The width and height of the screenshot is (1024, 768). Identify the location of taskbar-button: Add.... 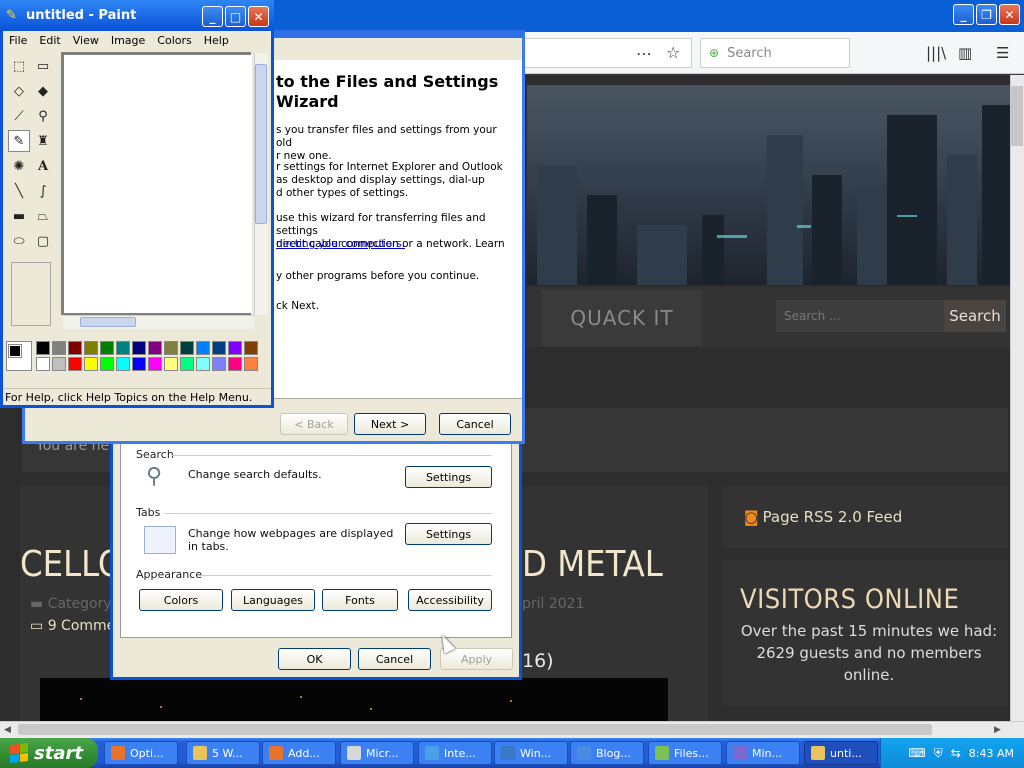
(299, 753).